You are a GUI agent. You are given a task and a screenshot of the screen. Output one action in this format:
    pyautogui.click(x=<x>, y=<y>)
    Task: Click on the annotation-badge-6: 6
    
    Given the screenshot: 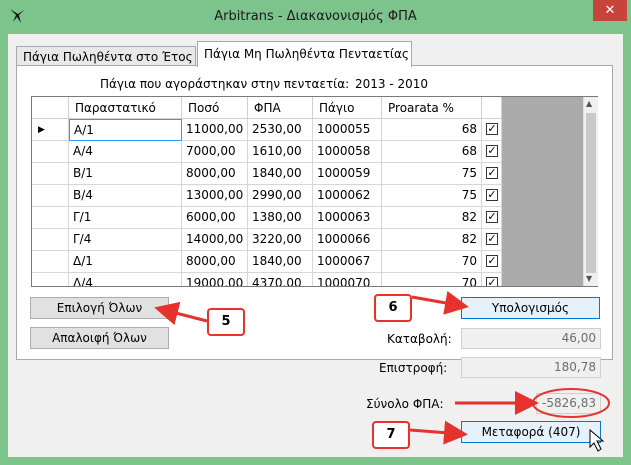 What is the action you would take?
    pyautogui.click(x=393, y=308)
    